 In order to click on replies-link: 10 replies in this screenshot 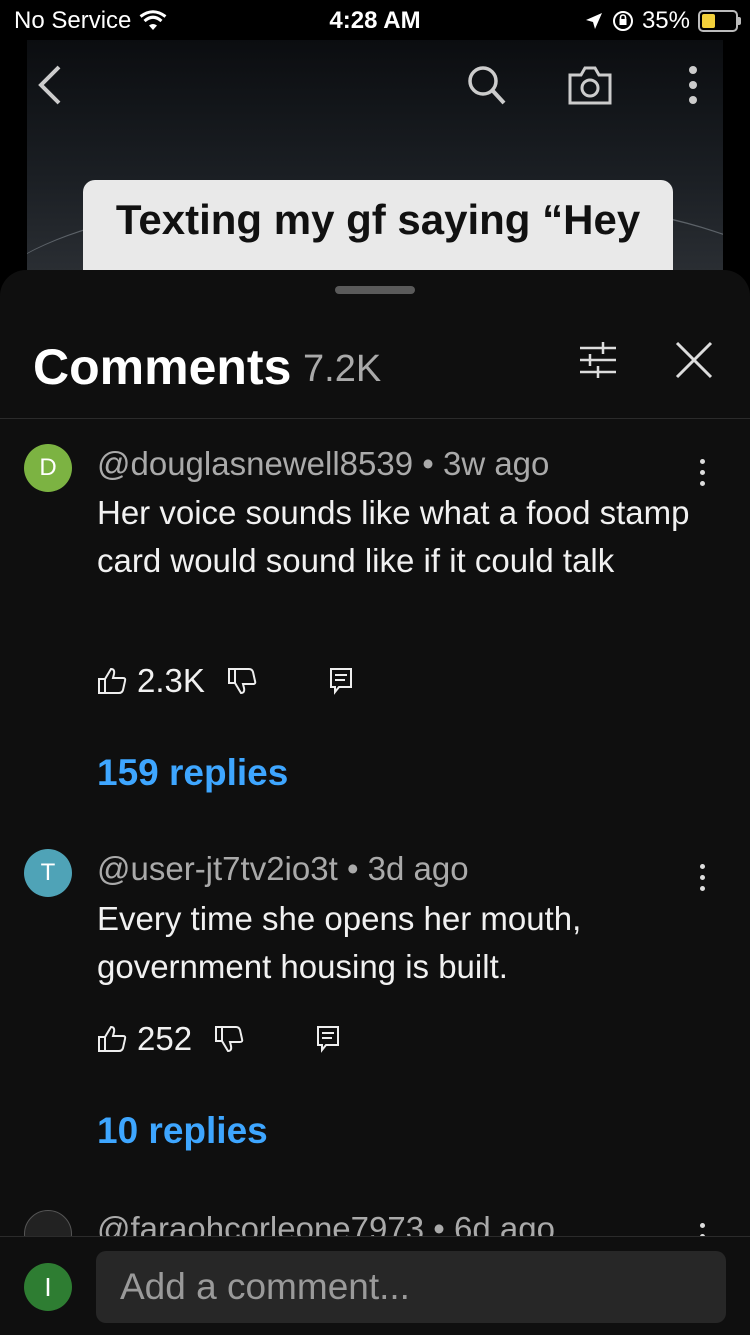, I will do `click(182, 1131)`.